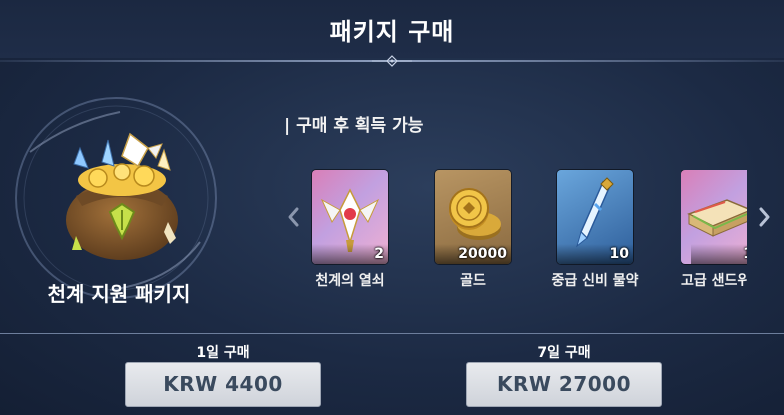  Describe the element at coordinates (595, 217) in the screenshot. I see `reward-card: 10` at that location.